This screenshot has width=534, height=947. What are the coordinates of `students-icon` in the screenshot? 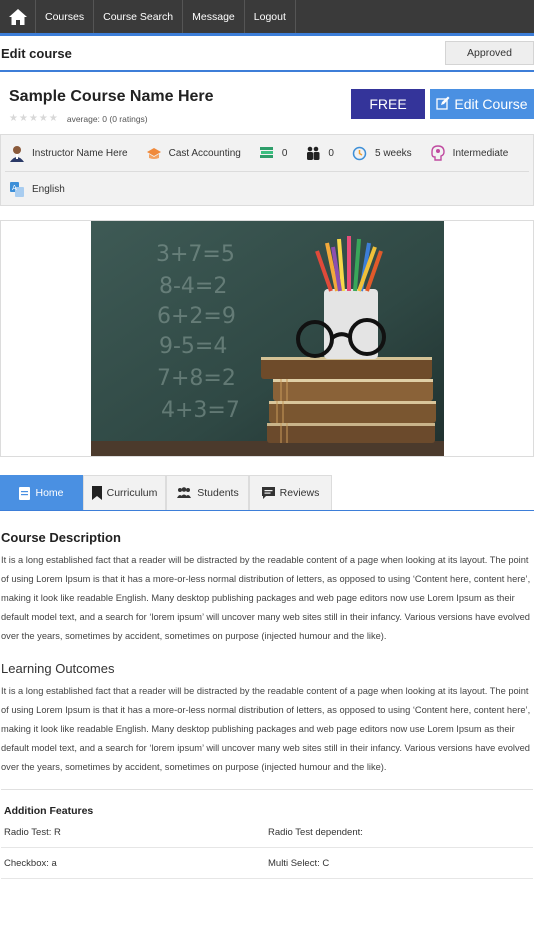 It's located at (313, 153).